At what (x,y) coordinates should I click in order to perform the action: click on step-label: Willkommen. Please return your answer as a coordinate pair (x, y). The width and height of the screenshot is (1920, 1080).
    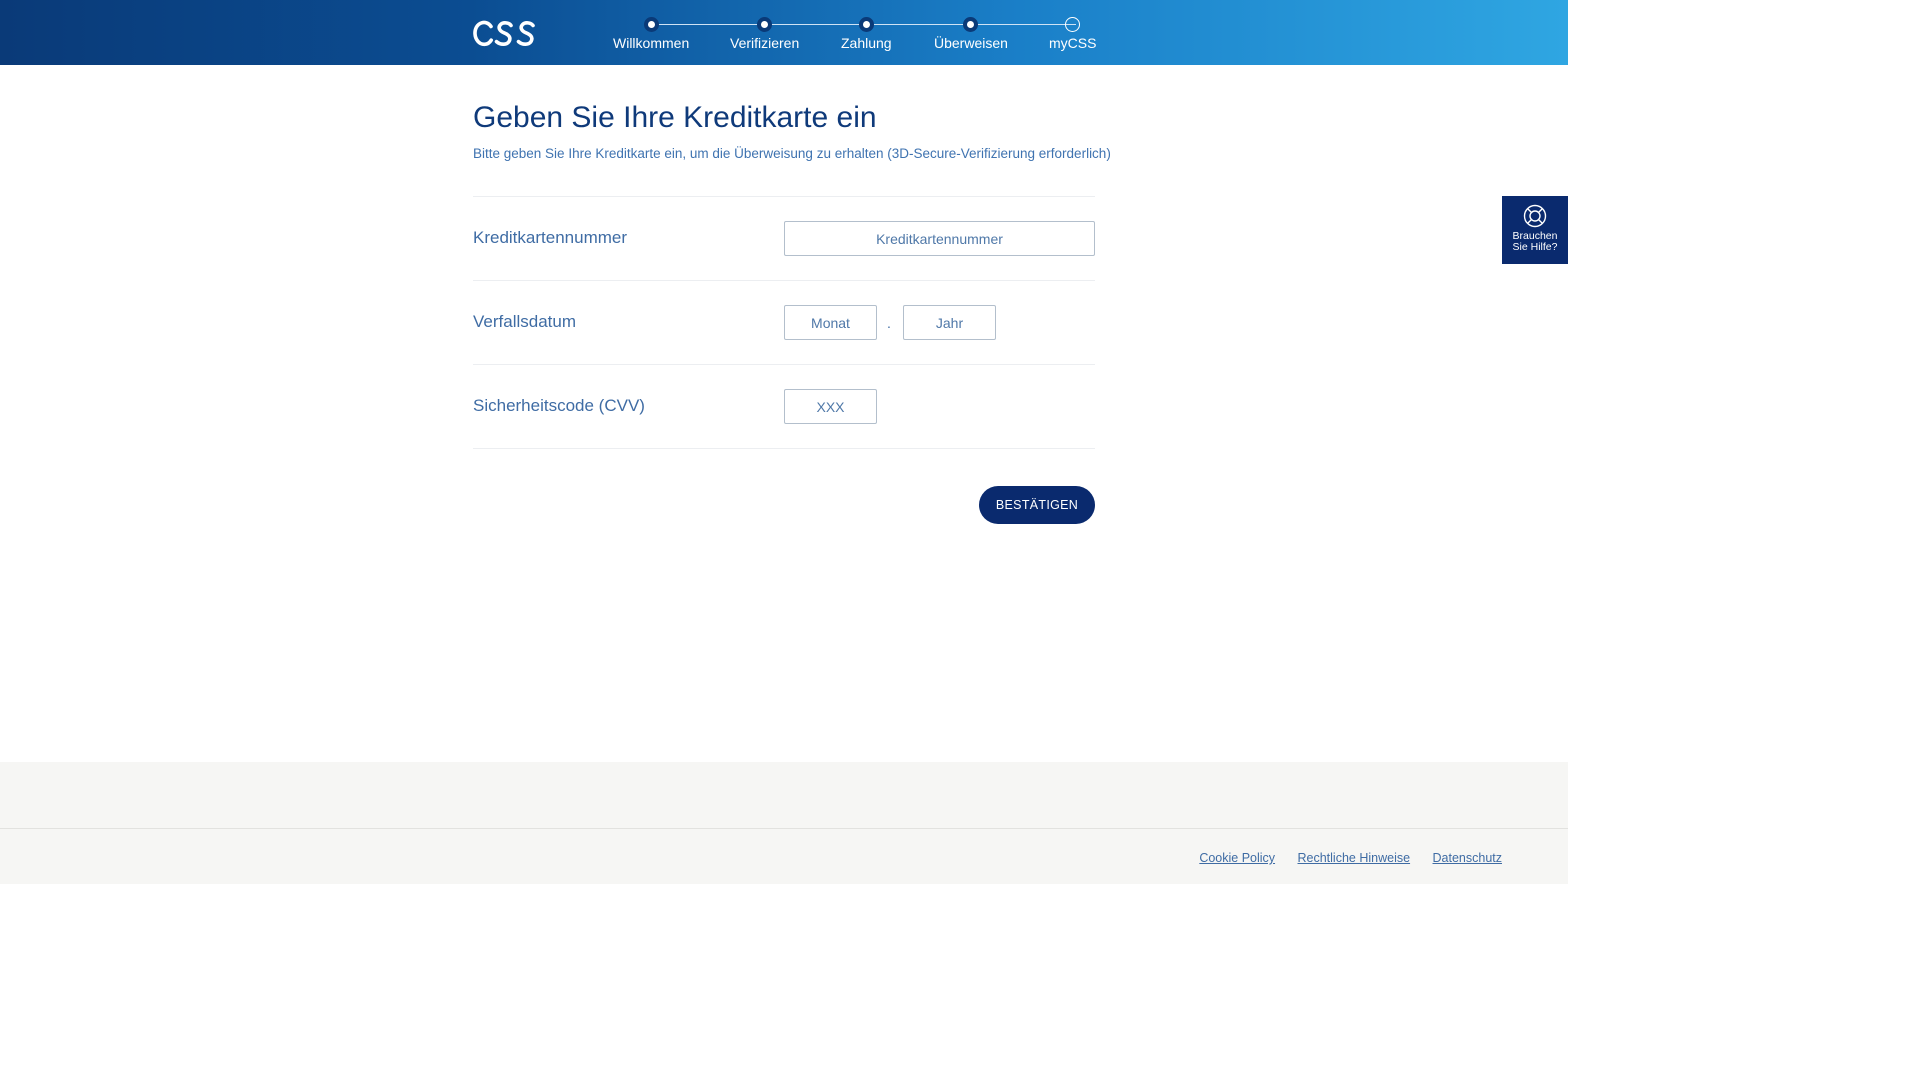
    Looking at the image, I should click on (651, 43).